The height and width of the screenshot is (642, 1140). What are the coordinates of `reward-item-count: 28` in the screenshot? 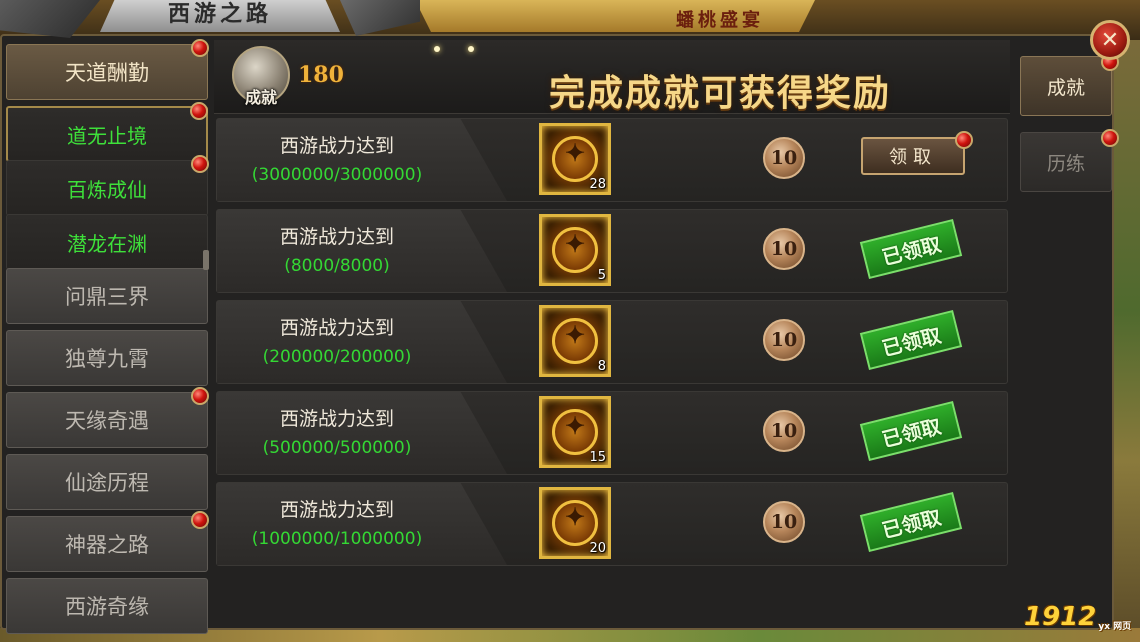 It's located at (597, 184).